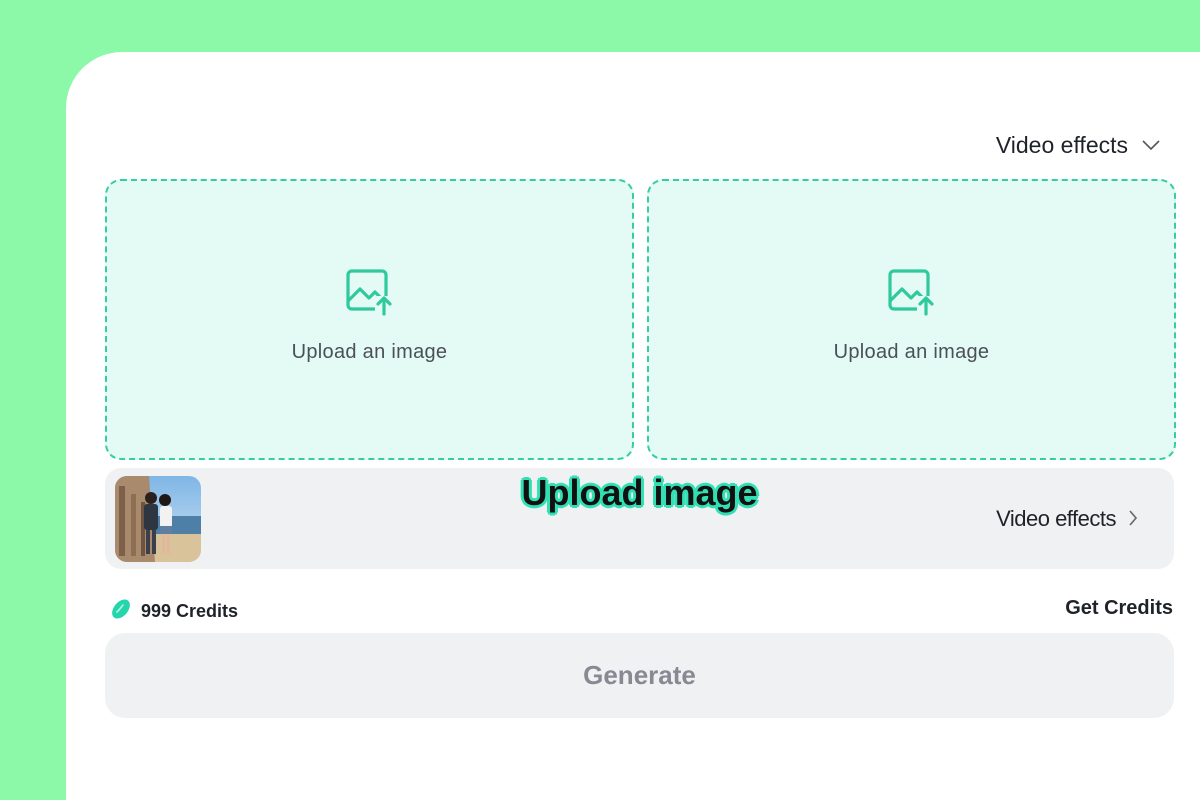  What do you see at coordinates (1133, 519) in the screenshot?
I see `chevron-right-icon` at bounding box center [1133, 519].